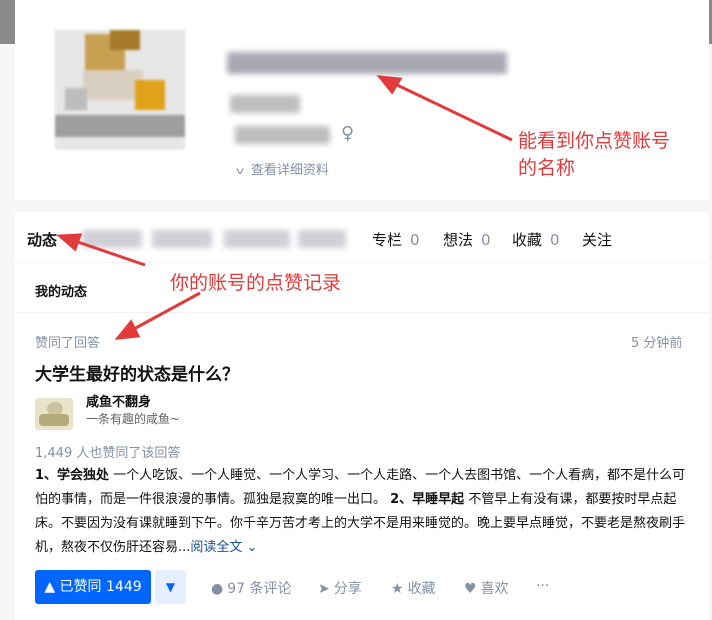  Describe the element at coordinates (542, 586) in the screenshot. I see `more-button: ···` at that location.